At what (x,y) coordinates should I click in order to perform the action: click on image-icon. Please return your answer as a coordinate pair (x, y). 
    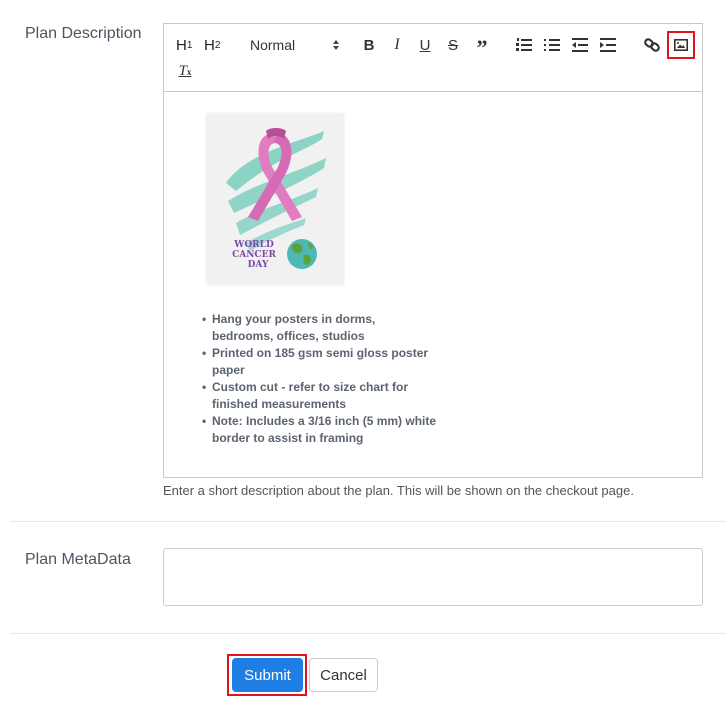
    Looking at the image, I should click on (681, 45).